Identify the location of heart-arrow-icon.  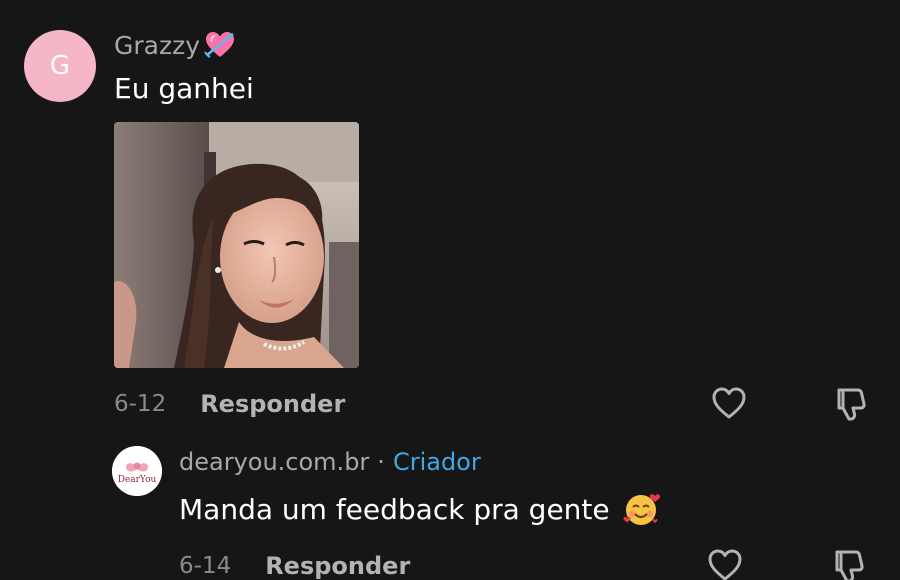
(219, 45).